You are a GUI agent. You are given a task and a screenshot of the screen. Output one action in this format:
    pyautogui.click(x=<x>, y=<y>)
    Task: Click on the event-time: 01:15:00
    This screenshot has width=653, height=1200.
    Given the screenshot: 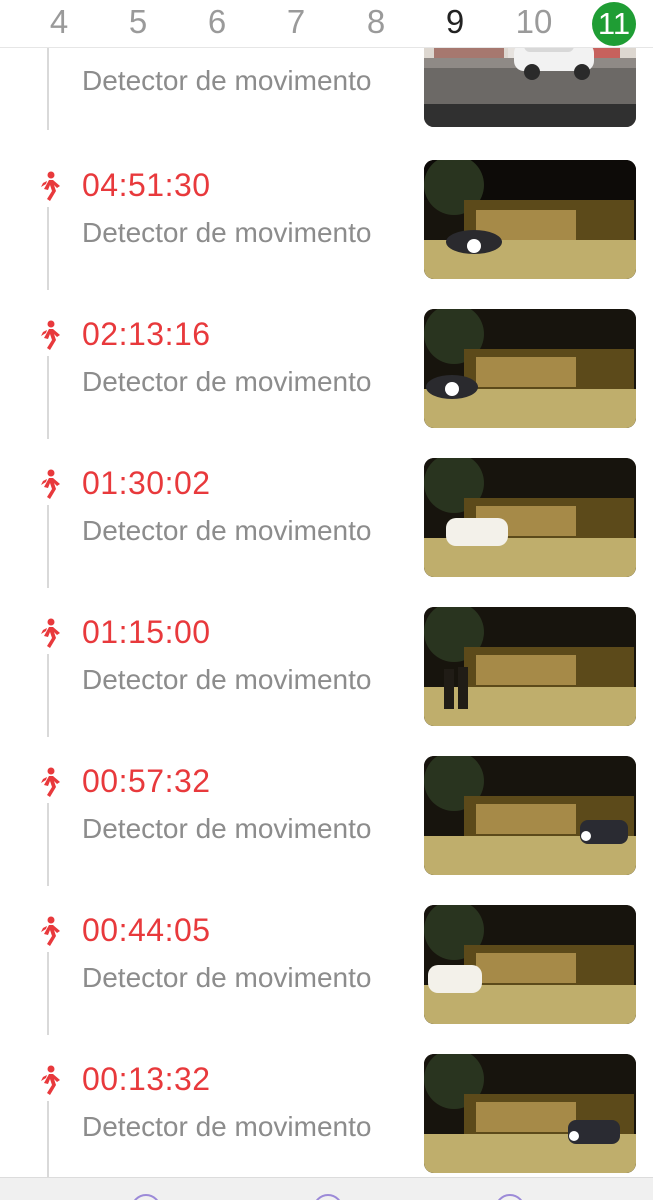 What is the action you would take?
    pyautogui.click(x=146, y=632)
    